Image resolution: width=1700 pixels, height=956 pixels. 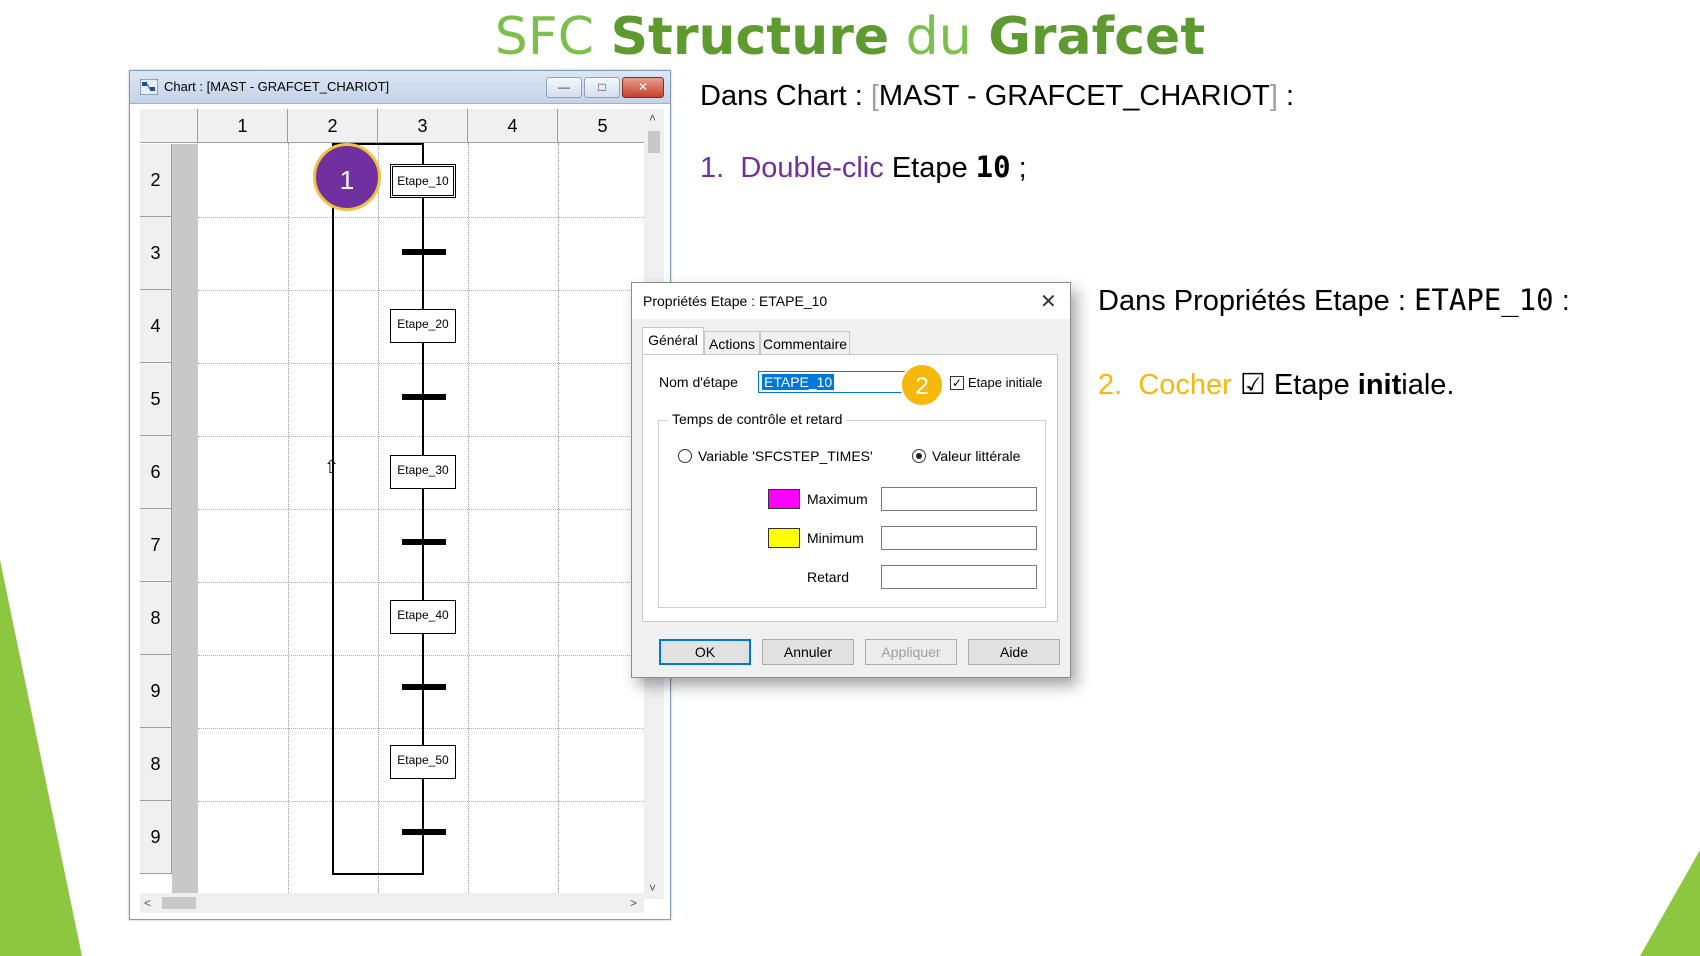 What do you see at coordinates (805, 343) in the screenshot?
I see `tab-comment: Commentaire` at bounding box center [805, 343].